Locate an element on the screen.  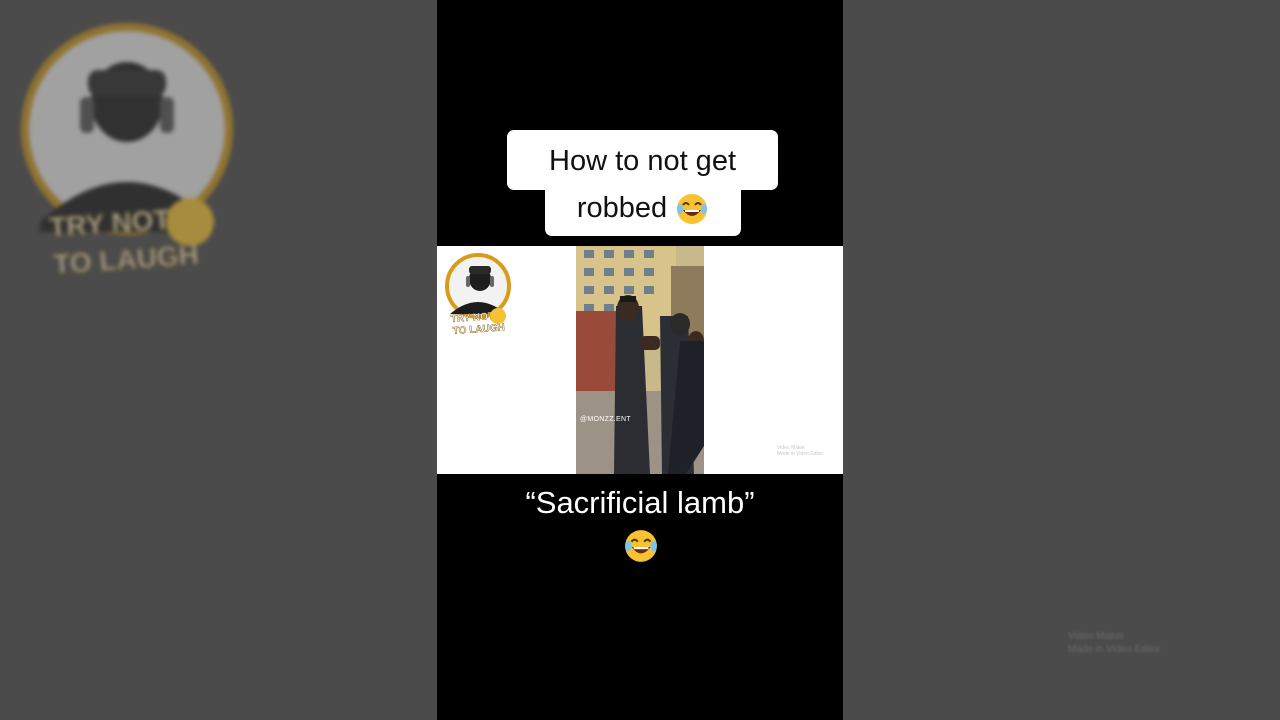
caption-text: “Sacrificial lamb” is located at coordinates (640, 502).